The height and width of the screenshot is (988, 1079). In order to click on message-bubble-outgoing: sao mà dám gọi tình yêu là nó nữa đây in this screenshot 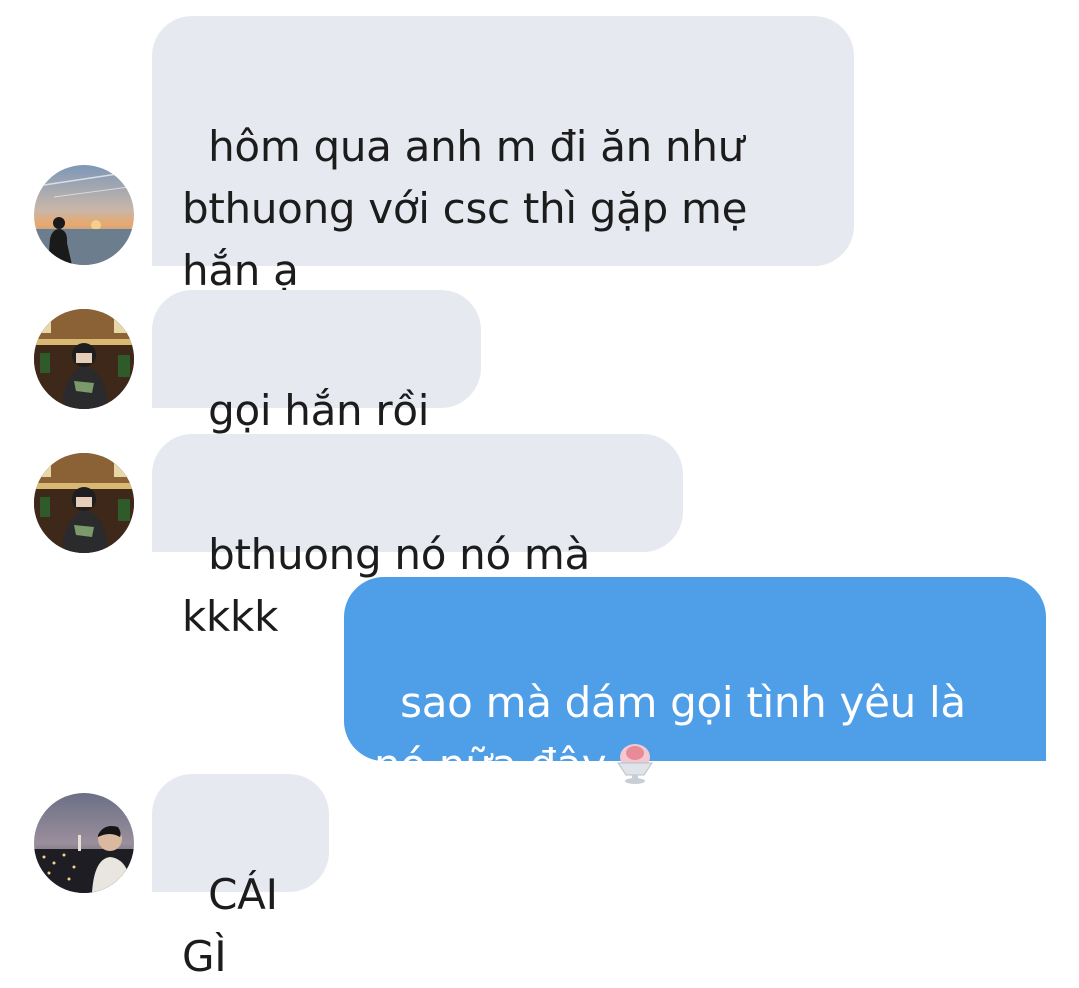, I will do `click(695, 683)`.